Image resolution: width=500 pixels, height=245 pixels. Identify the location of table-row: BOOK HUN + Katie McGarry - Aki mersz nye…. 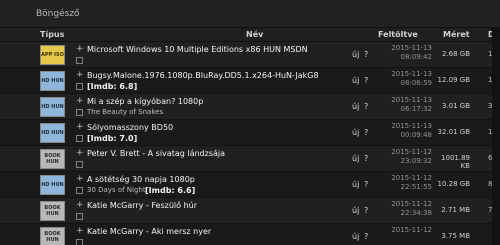
(250, 234).